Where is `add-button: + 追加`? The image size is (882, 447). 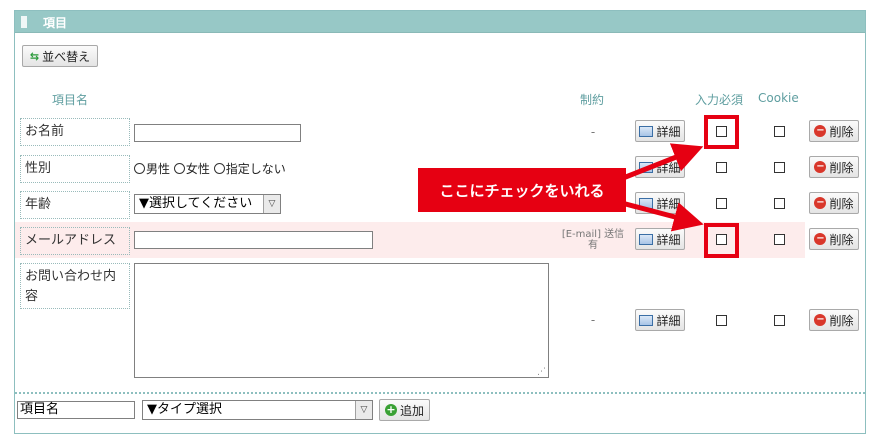 add-button: + 追加 is located at coordinates (404, 410).